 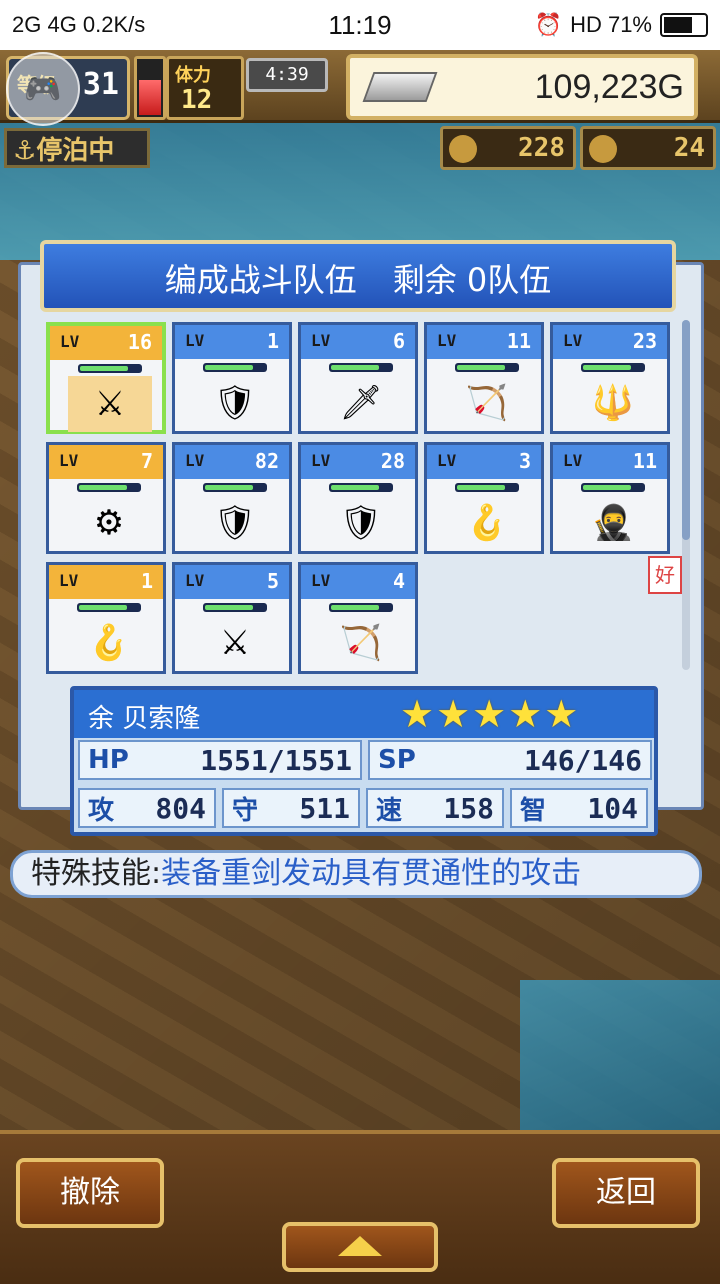 What do you see at coordinates (610, 462) in the screenshot?
I see `level-bar: LV 11` at bounding box center [610, 462].